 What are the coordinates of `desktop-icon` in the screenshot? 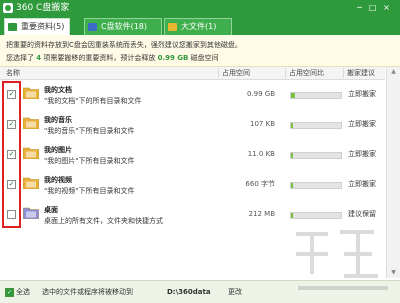 It's located at (31, 213).